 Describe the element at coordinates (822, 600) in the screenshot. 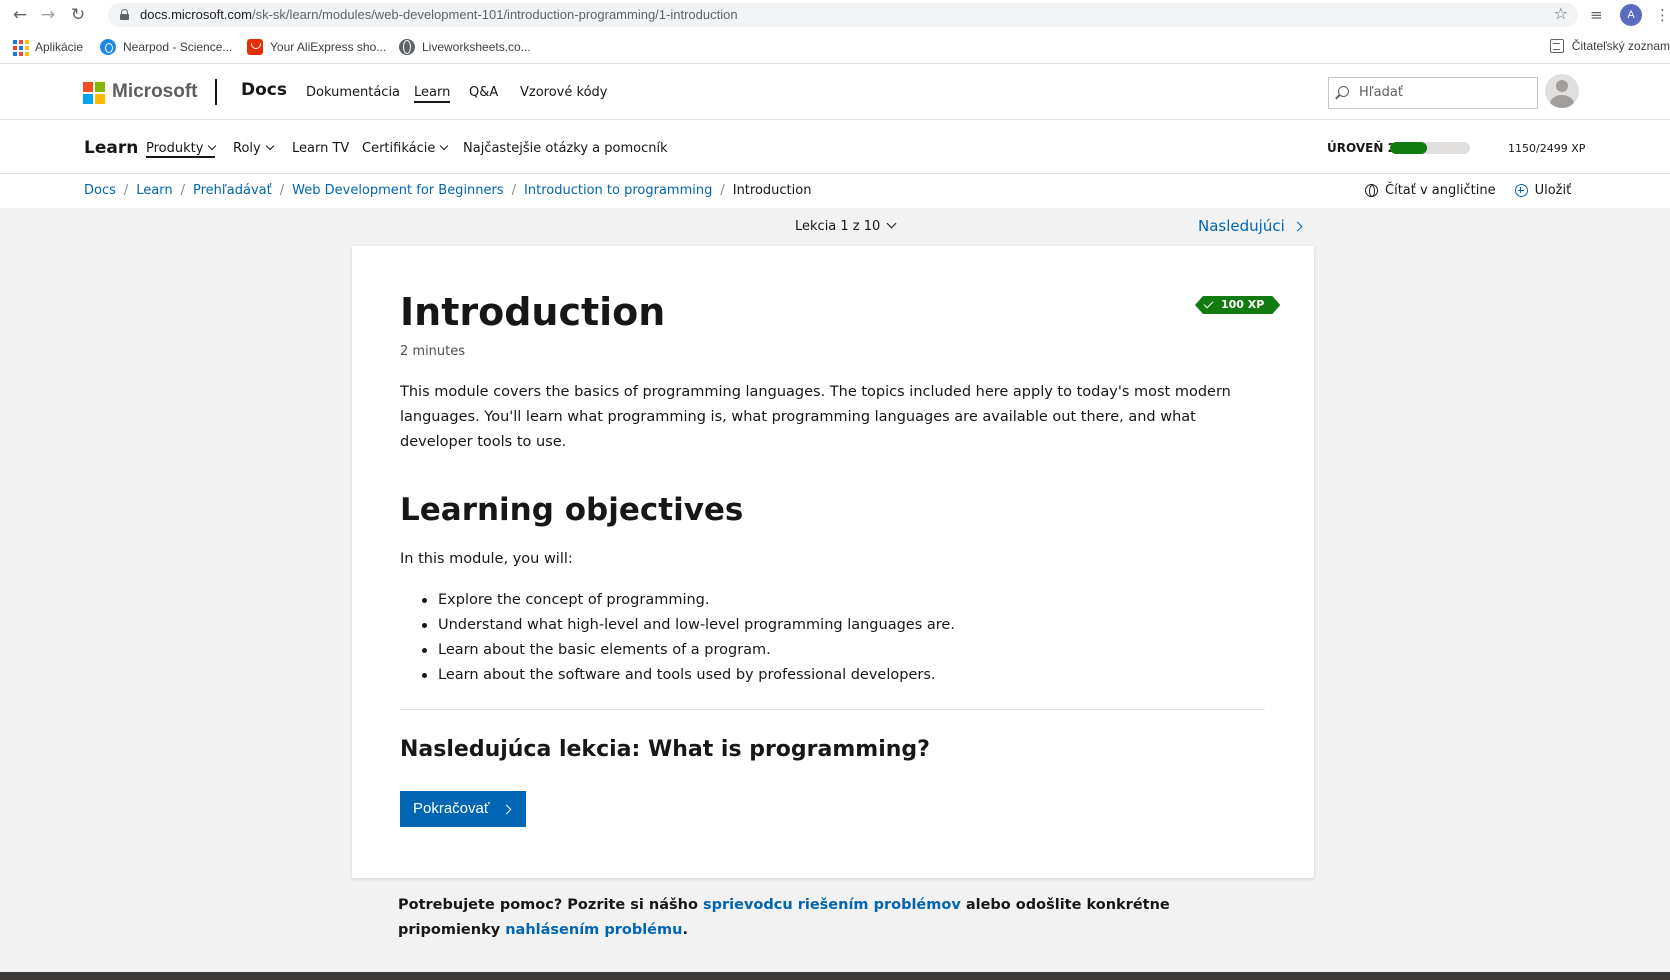

I see `list-item: Explore the concept of programming.` at that location.